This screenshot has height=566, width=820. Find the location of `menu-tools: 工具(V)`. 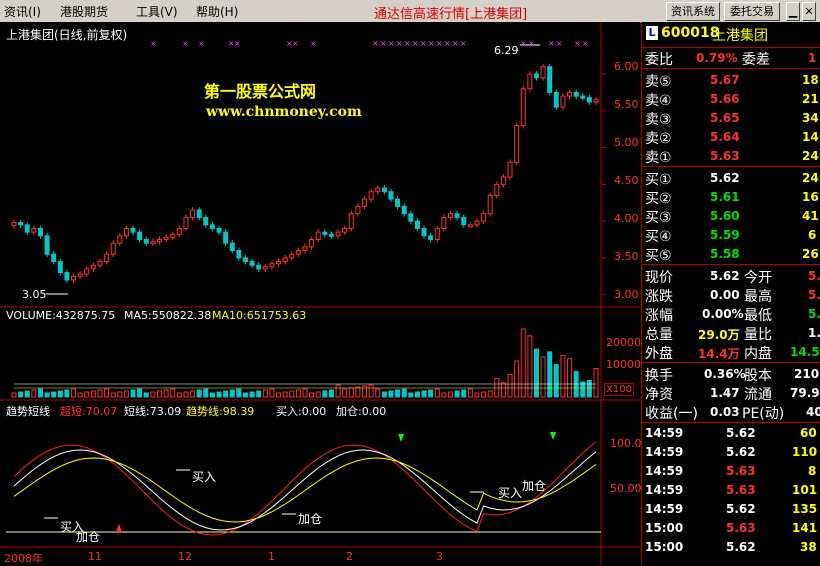

menu-tools: 工具(V) is located at coordinates (157, 11).